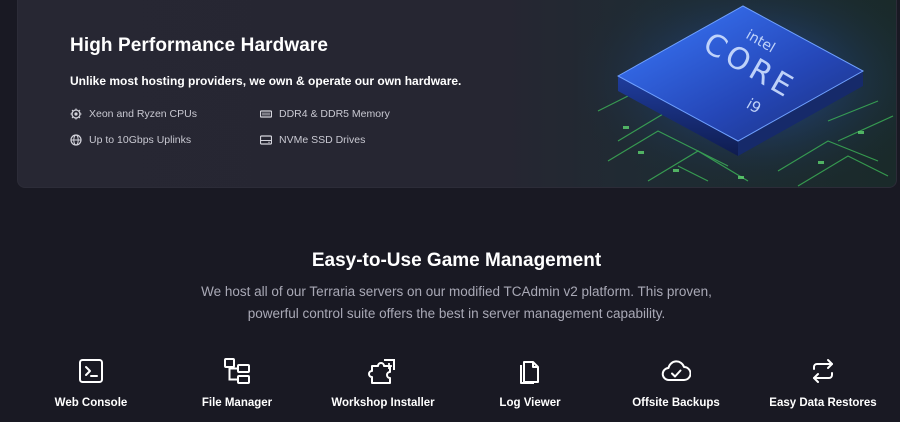  Describe the element at coordinates (76, 114) in the screenshot. I see `cpu-icon` at that location.